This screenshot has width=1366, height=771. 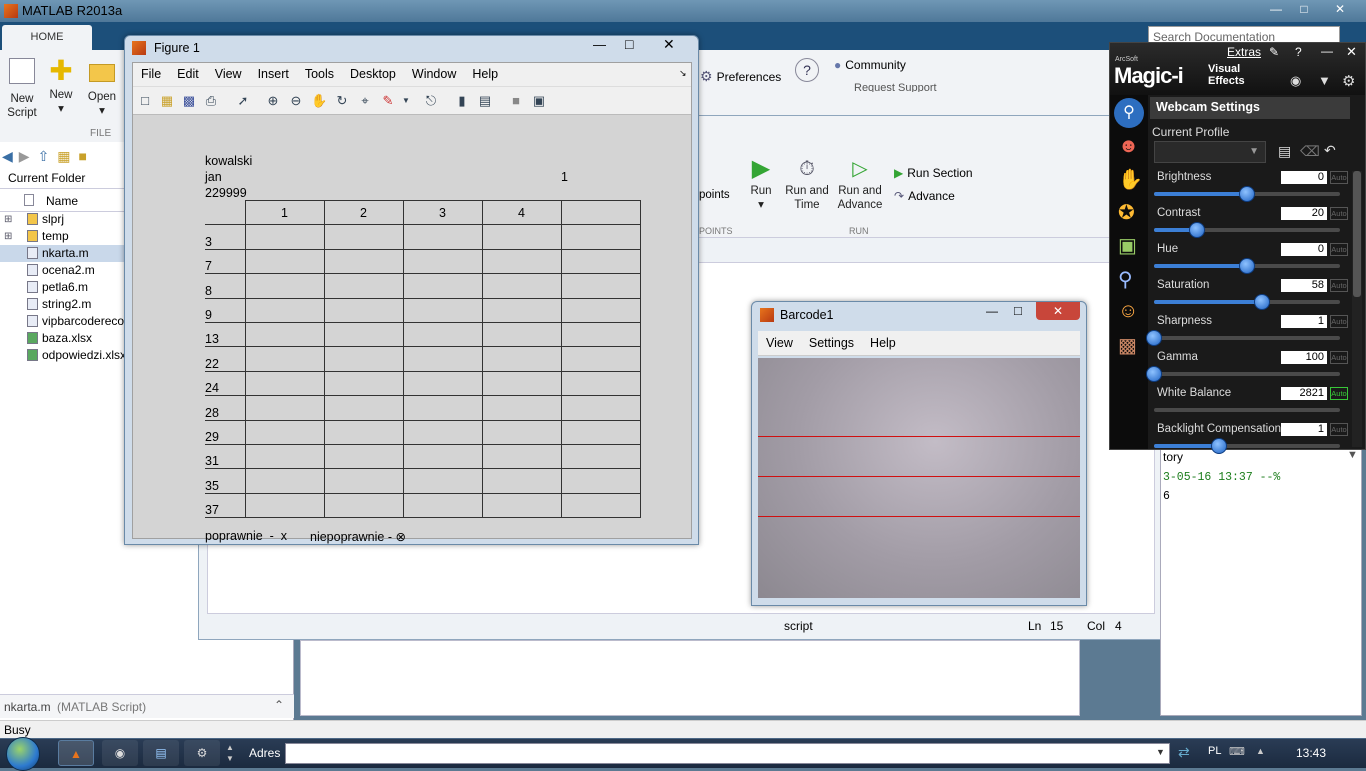 What do you see at coordinates (22, 89) in the screenshot?
I see `new-script-button: New Script` at bounding box center [22, 89].